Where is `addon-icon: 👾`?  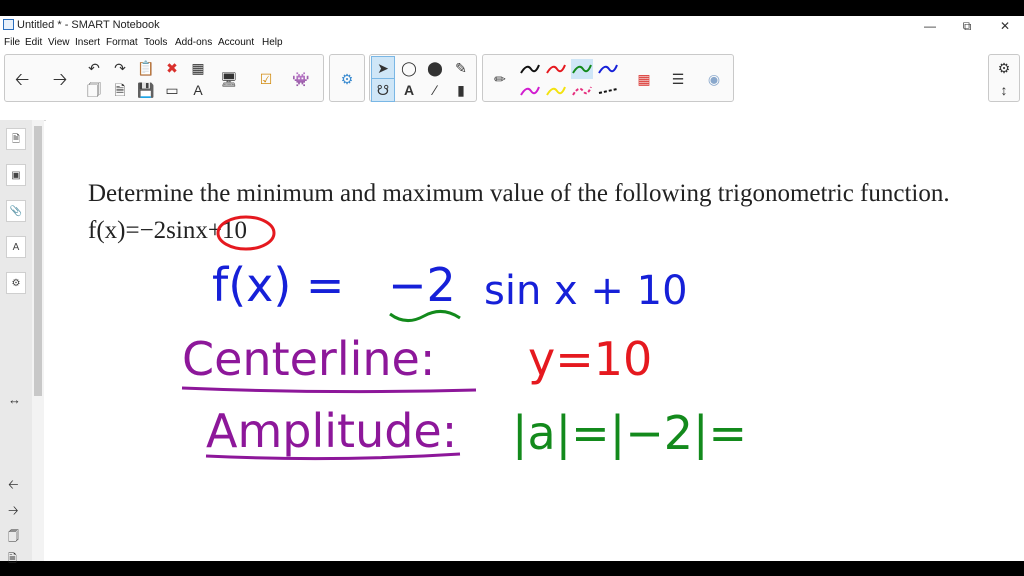
addon-icon: 👾 is located at coordinates (301, 79).